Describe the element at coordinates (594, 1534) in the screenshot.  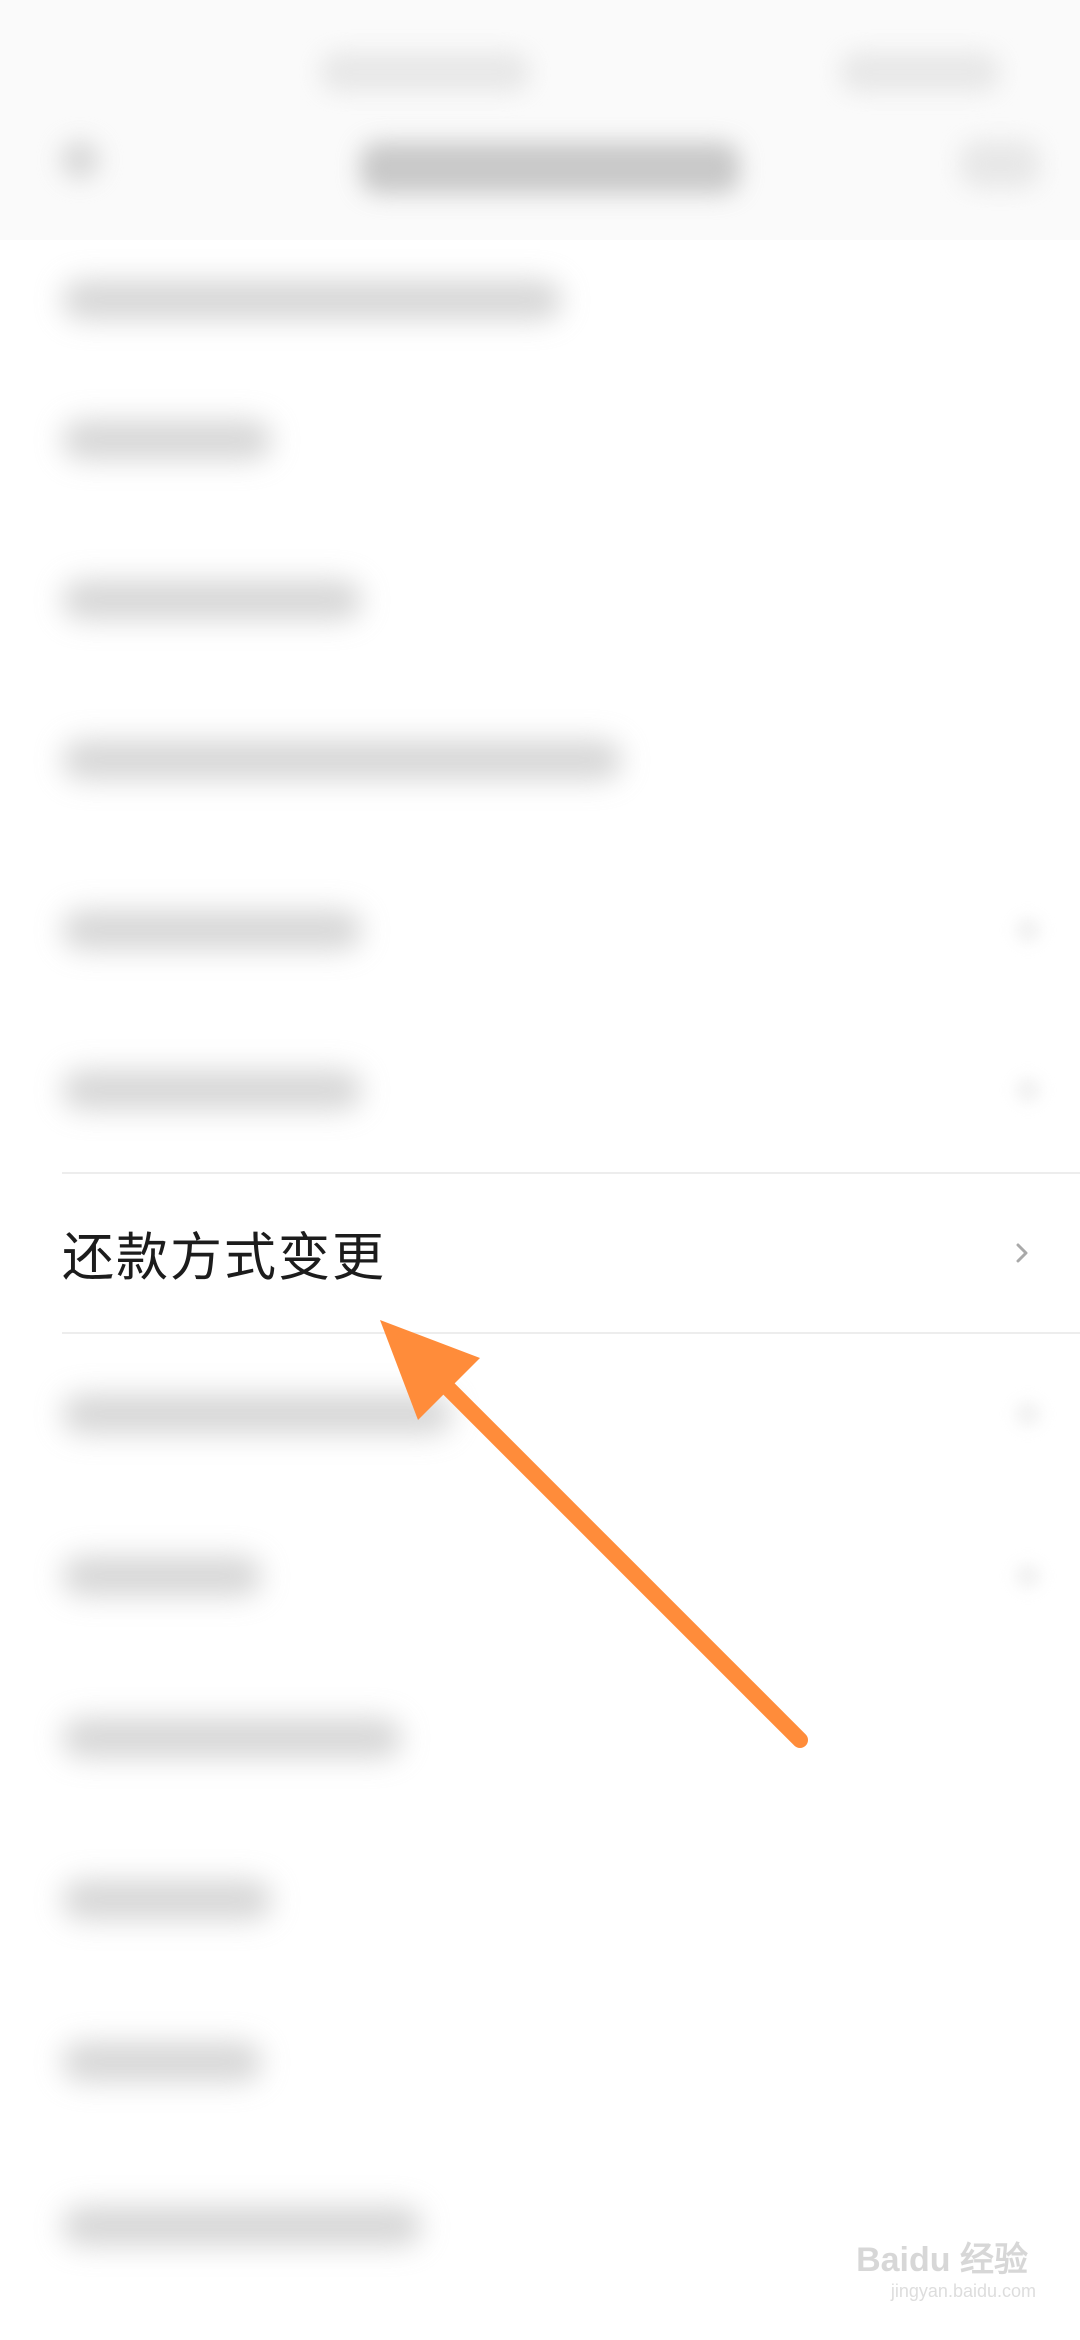
I see `arrow-annotation-icon` at that location.